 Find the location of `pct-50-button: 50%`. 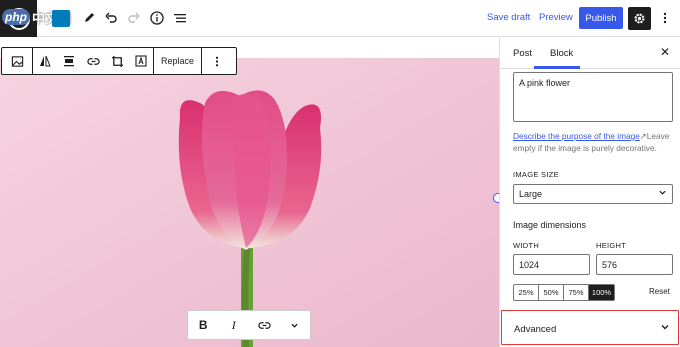

pct-50-button: 50% is located at coordinates (551, 292).